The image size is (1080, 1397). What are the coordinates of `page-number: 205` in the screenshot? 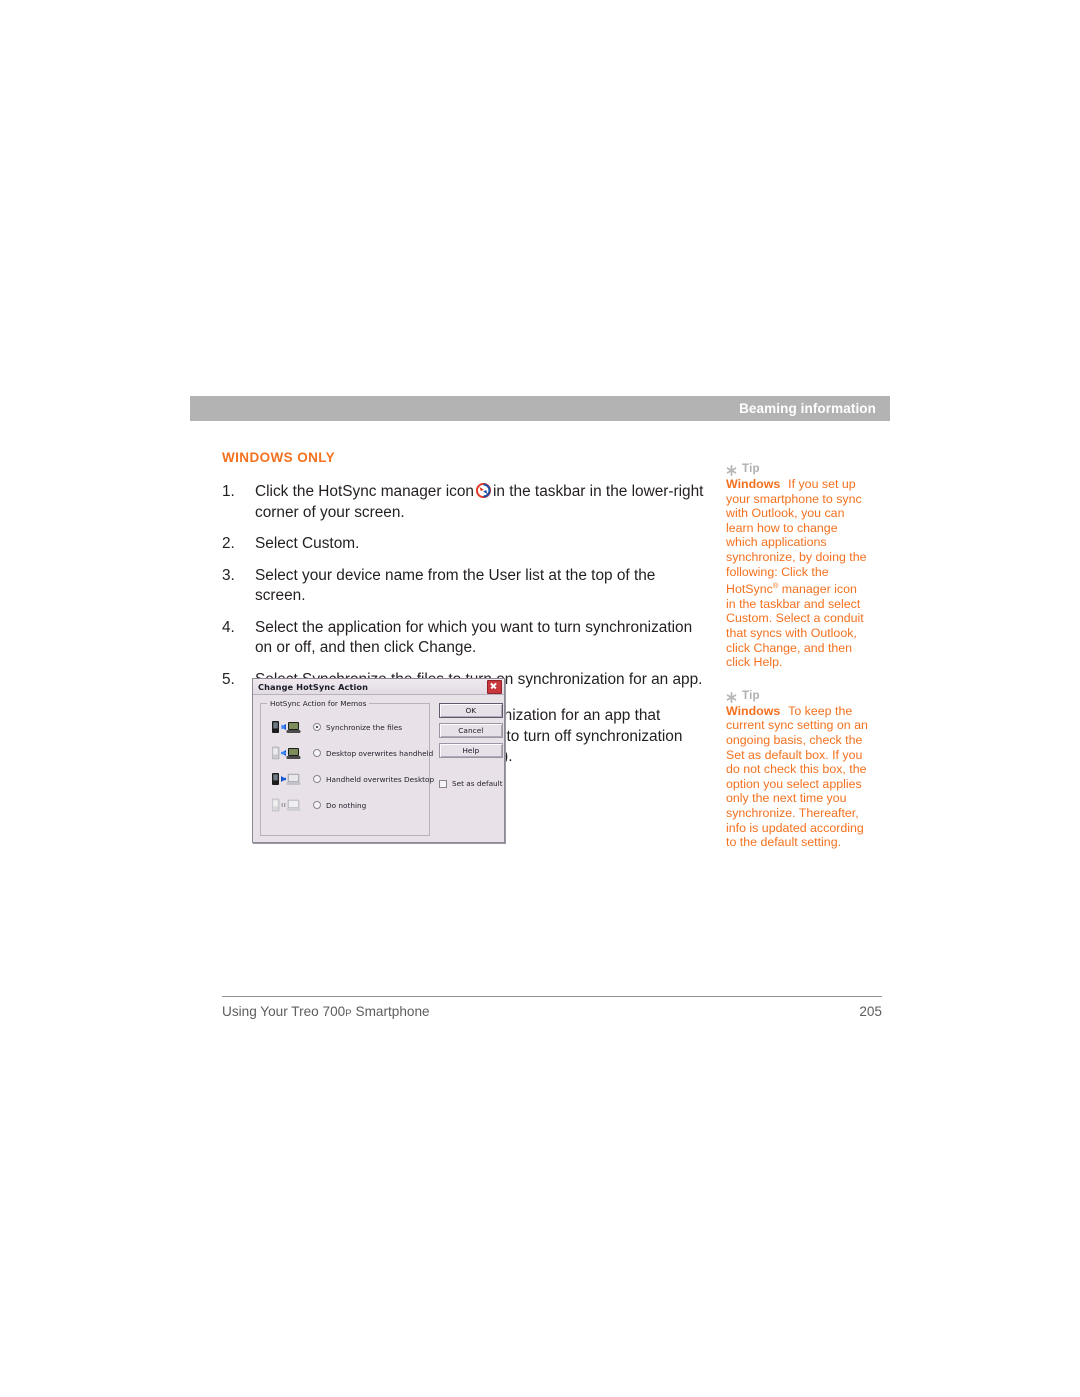 It's located at (870, 1011).